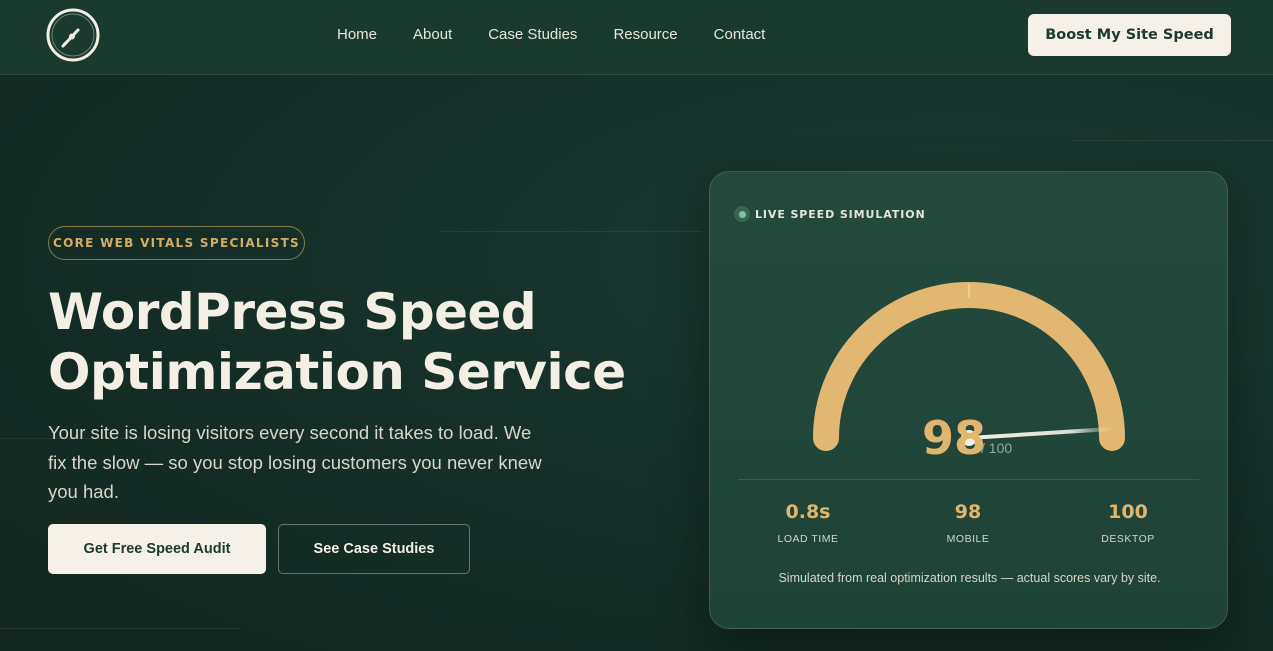 The height and width of the screenshot is (651, 1273). I want to click on nav-home: Home, so click(357, 35).